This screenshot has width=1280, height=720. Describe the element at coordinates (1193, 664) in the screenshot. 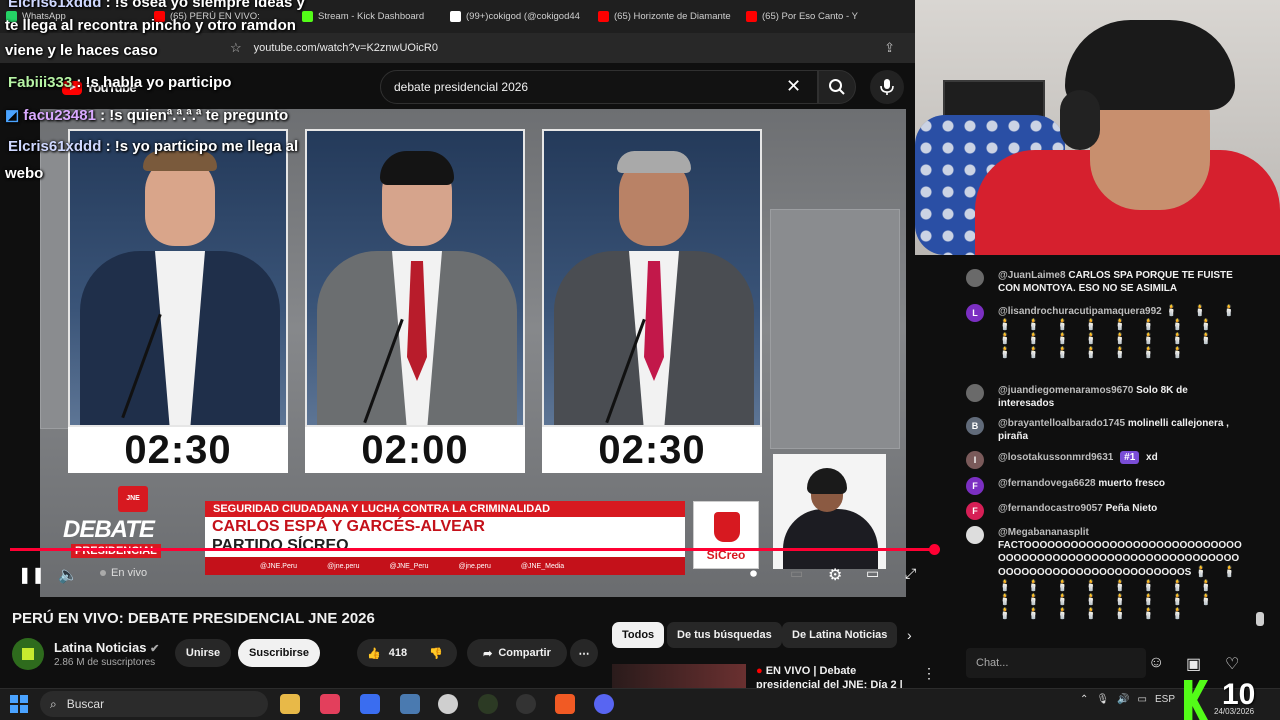

I see `gift-icon: ▣` at that location.